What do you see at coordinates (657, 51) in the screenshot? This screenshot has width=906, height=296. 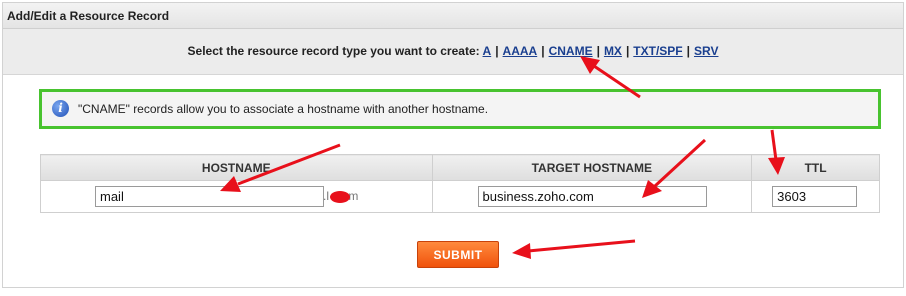 I see `record-type-link-txt-spf: TXT/SPF` at bounding box center [657, 51].